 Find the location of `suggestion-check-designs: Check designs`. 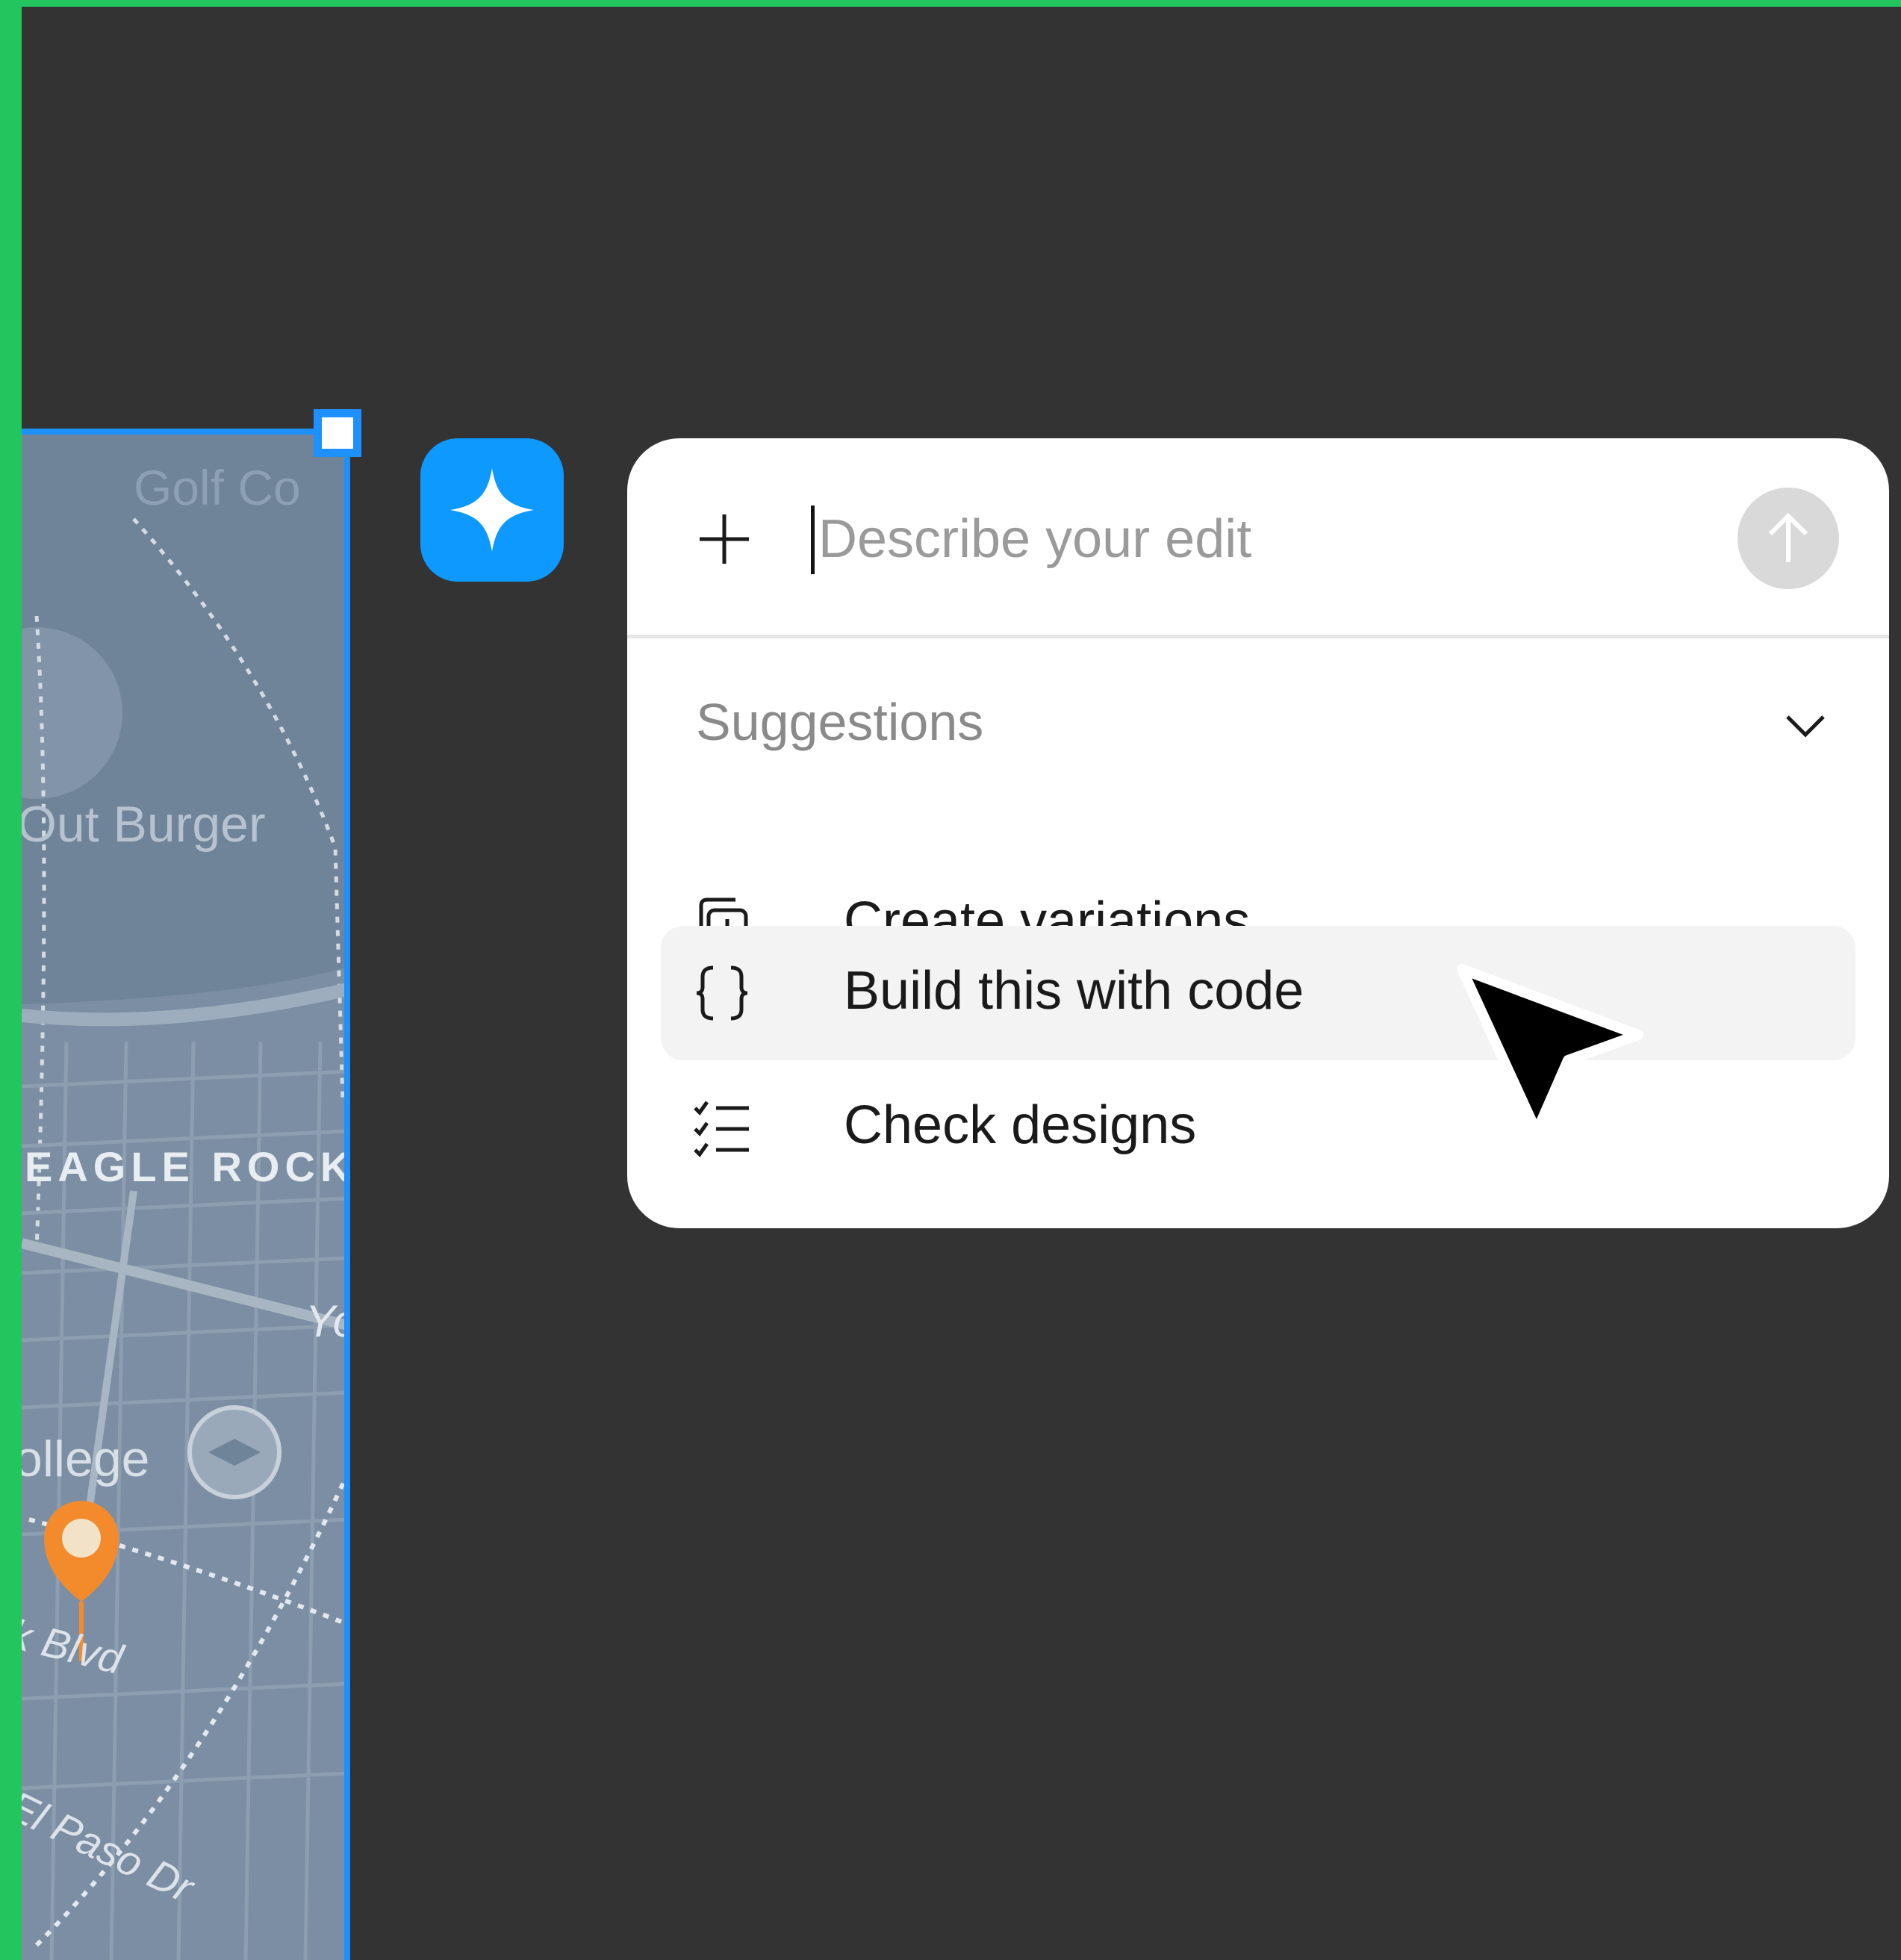

suggestion-check-designs: Check designs is located at coordinates (1258, 1127).